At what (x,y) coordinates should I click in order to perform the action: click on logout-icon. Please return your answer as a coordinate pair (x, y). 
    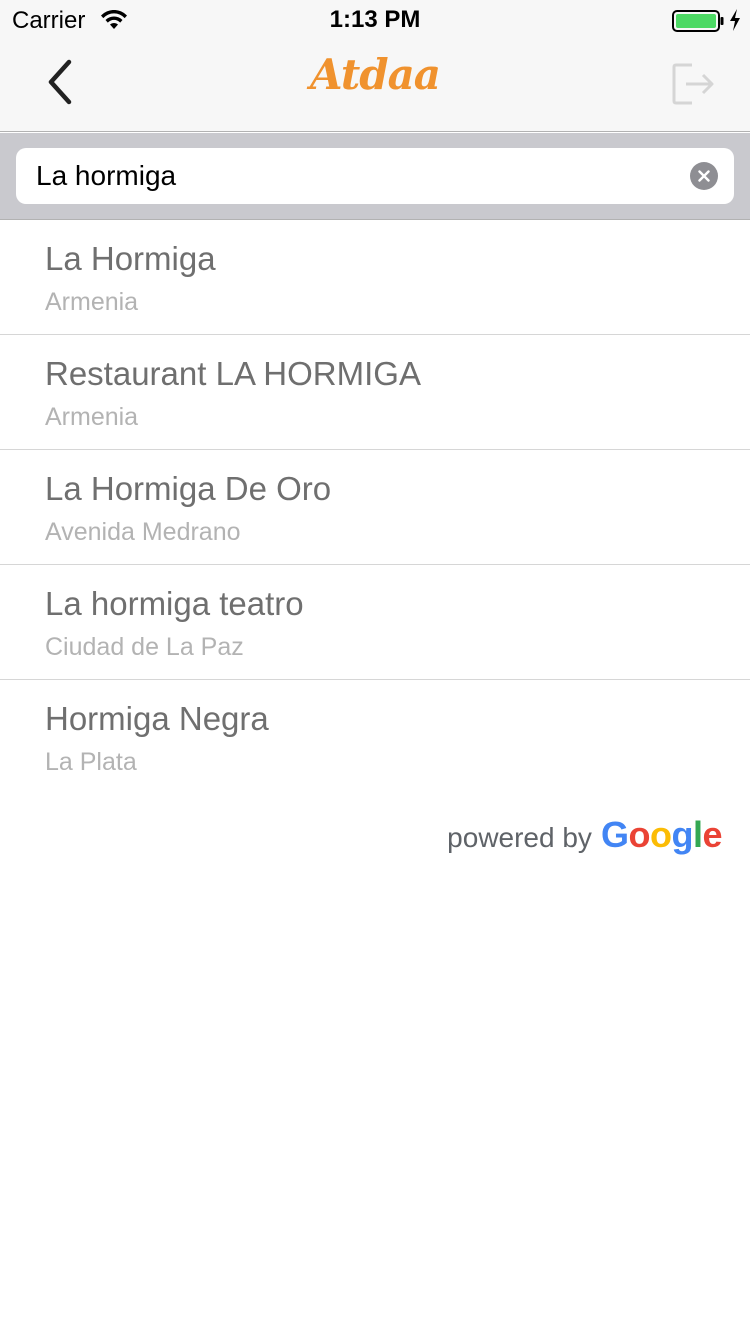
    Looking at the image, I should click on (693, 84).